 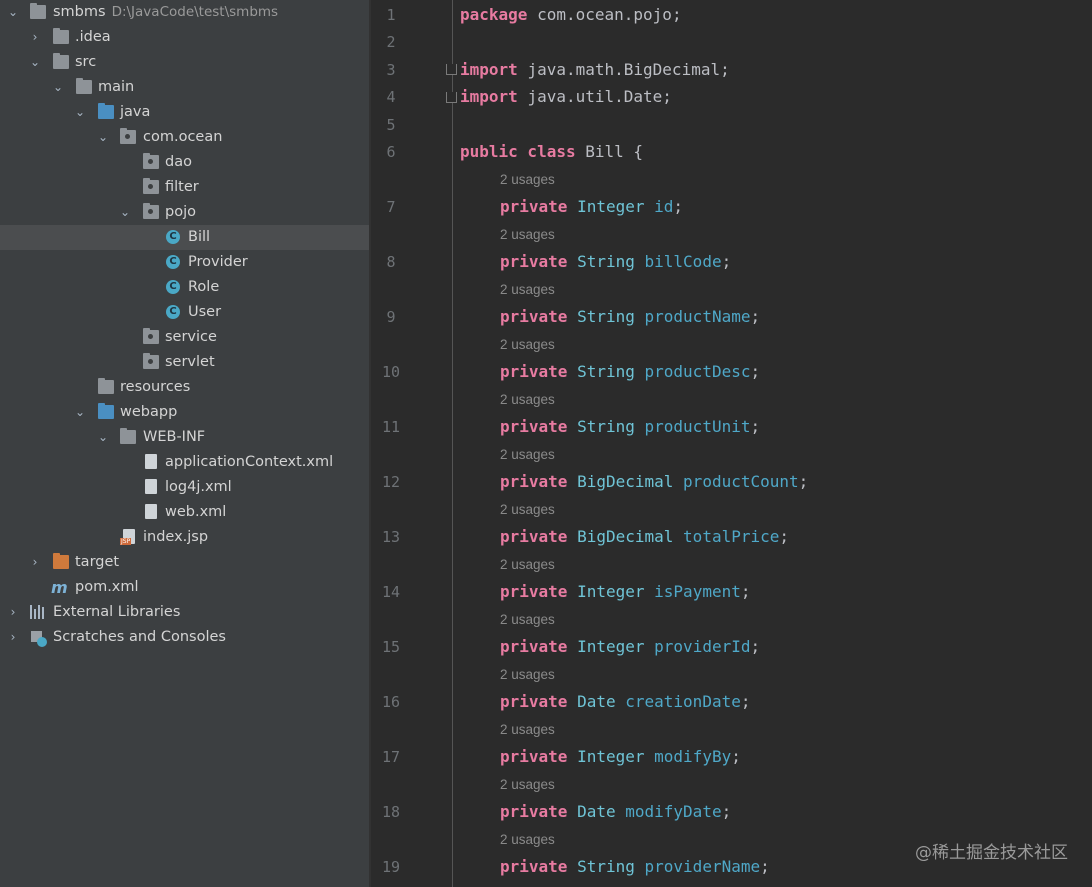 What do you see at coordinates (184, 12) in the screenshot?
I see `tree-row-root: ⌄ smbms D:\JavaCode\test\smbms` at bounding box center [184, 12].